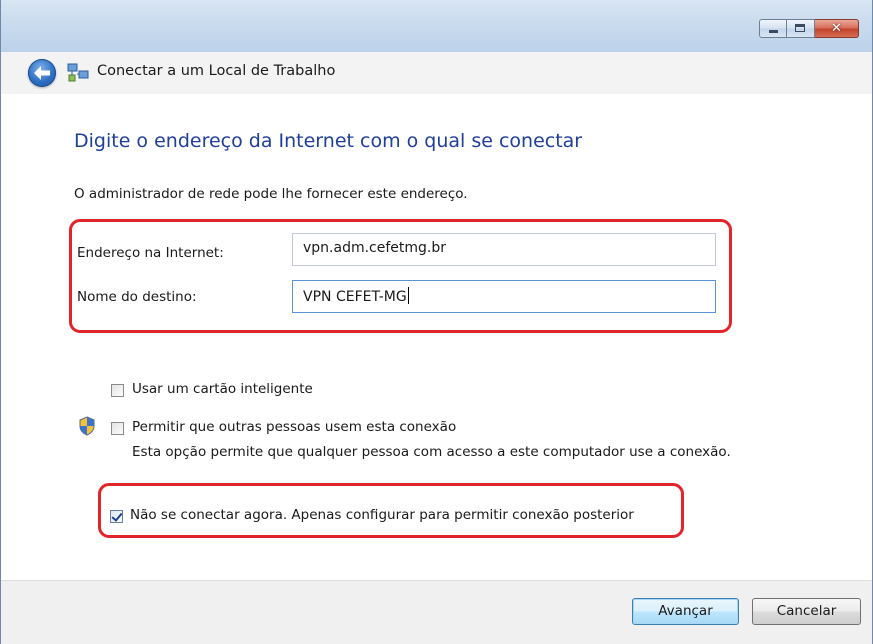 The width and height of the screenshot is (873, 644). Describe the element at coordinates (436, 73) in the screenshot. I see `wizard-header: Conectar a um Local de Trabalho` at that location.